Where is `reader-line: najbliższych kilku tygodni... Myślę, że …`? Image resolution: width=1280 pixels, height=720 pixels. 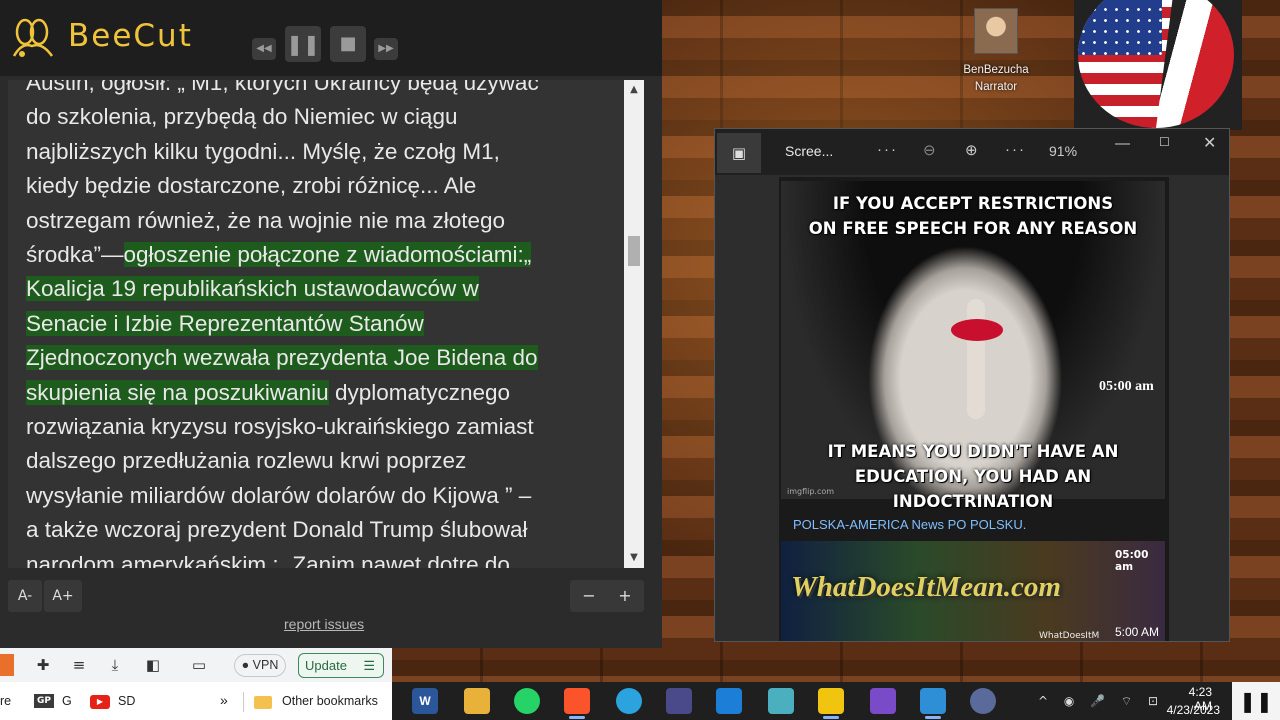
reader-line: najbliższych kilku tygodni... Myślę, że … is located at coordinates (321, 152).